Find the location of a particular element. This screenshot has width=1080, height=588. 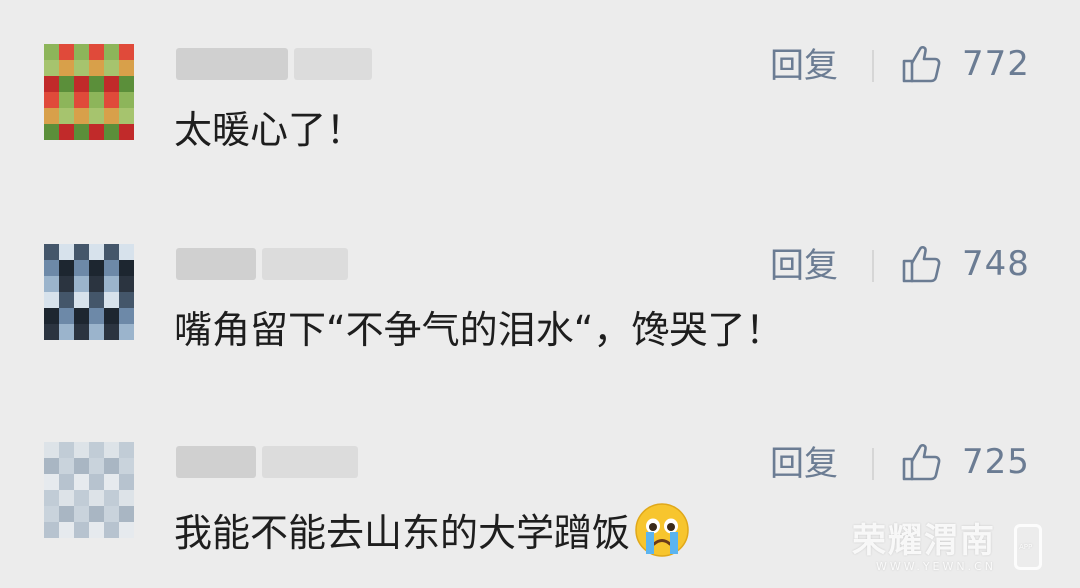

watermark-badge: APP is located at coordinates (1026, 547).